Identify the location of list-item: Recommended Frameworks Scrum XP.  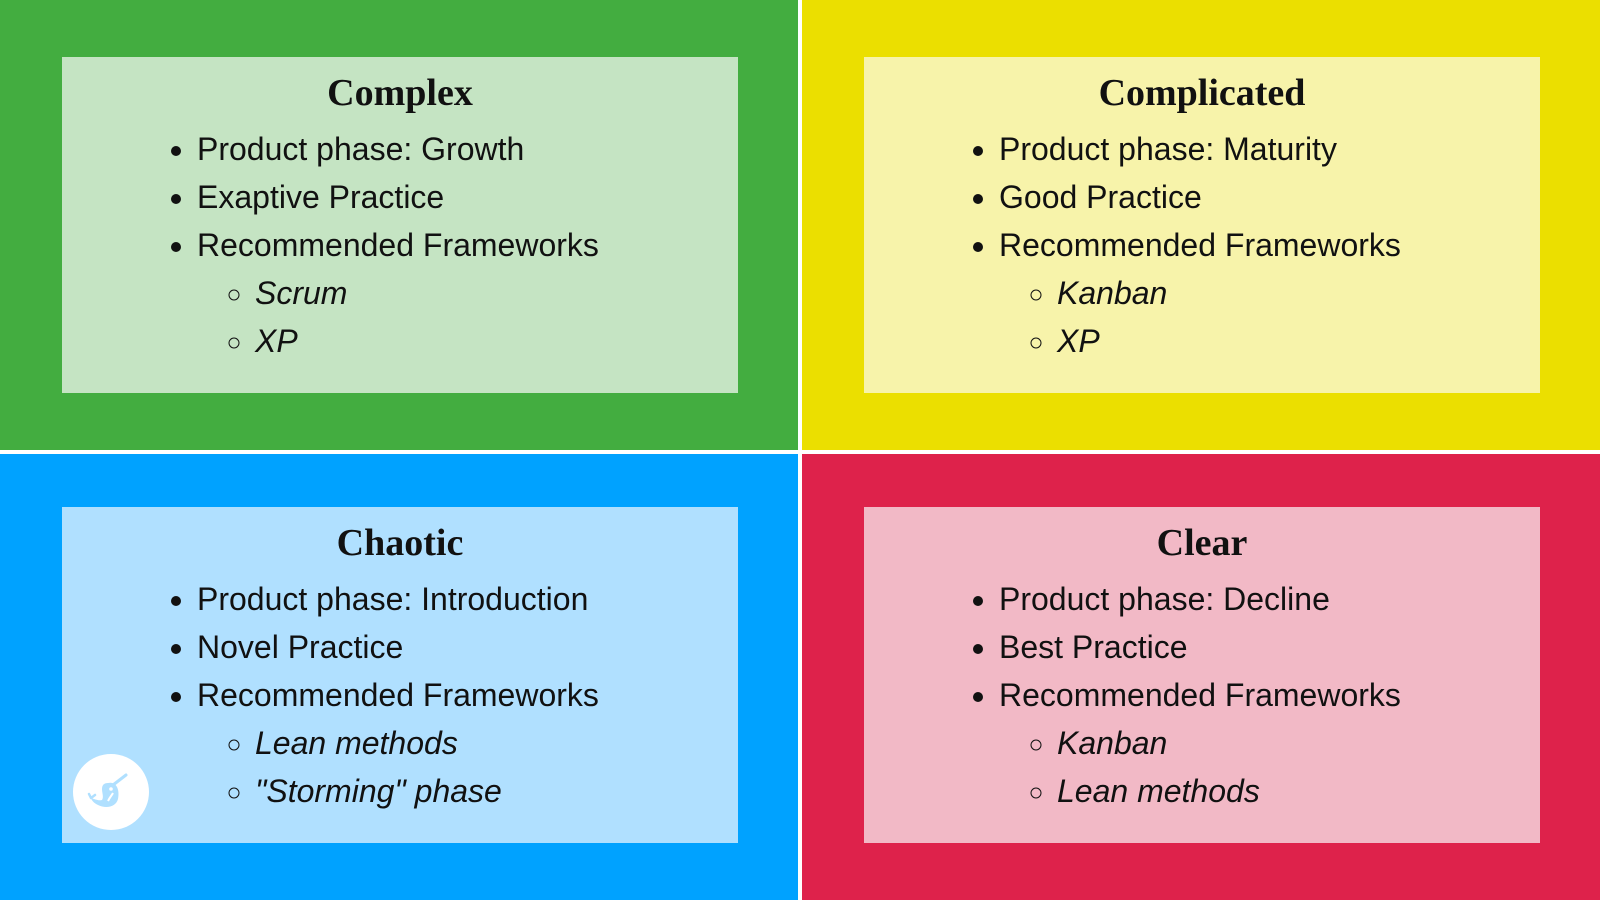
(467, 293).